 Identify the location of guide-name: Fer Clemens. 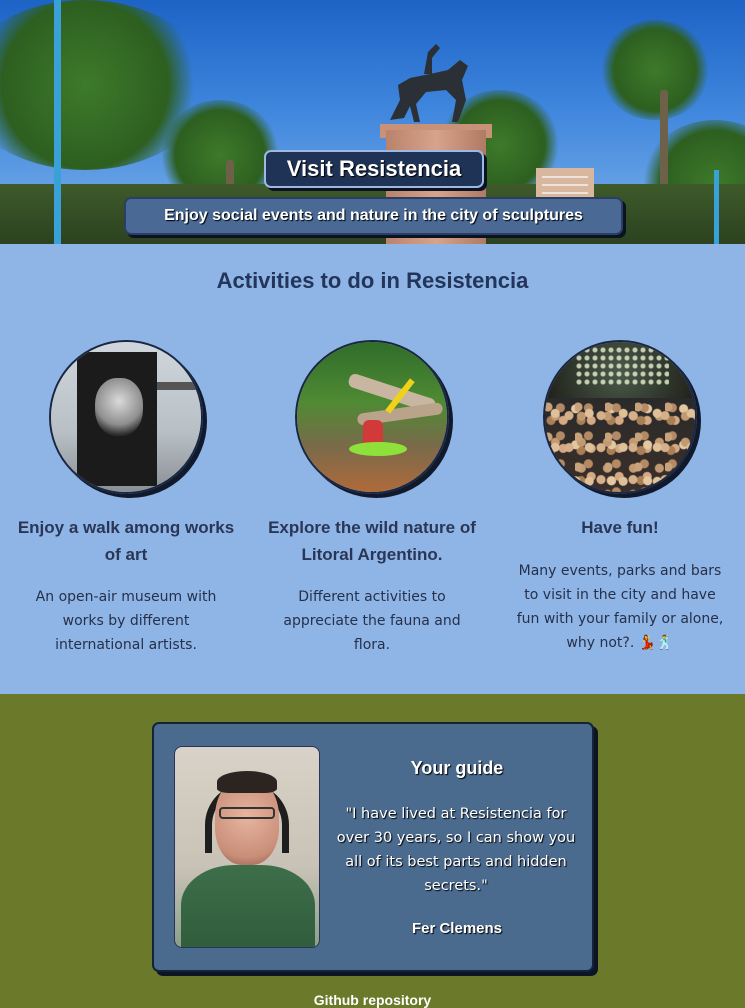
(457, 928).